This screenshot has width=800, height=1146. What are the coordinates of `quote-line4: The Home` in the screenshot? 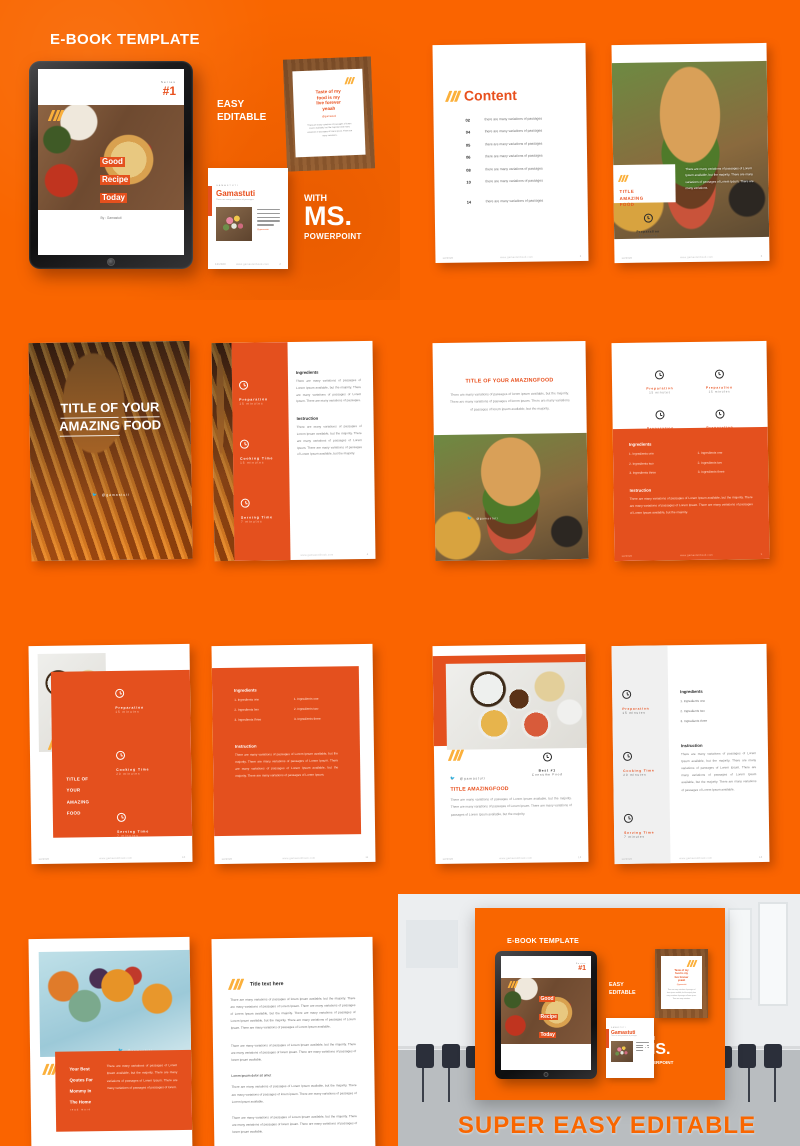 It's located at (80, 1102).